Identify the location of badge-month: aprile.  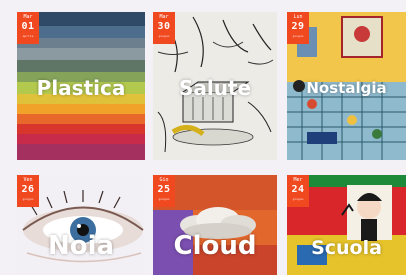
(28, 36).